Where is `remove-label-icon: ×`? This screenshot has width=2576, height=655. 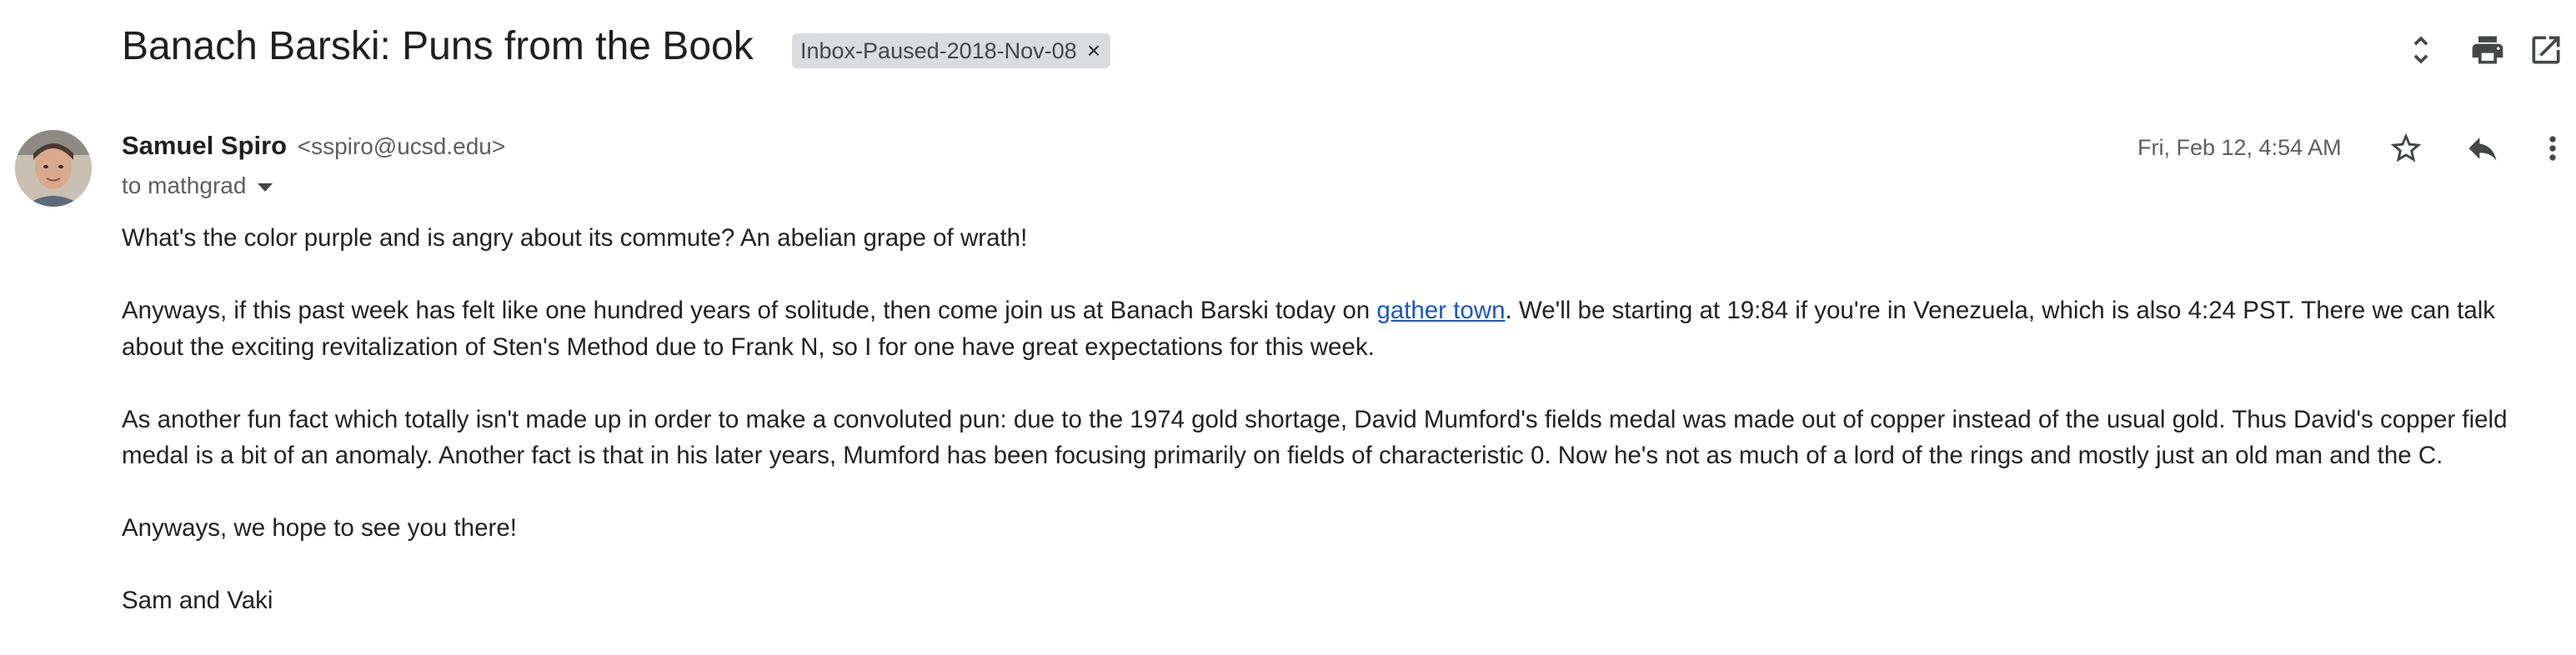
remove-label-icon: × is located at coordinates (1093, 50).